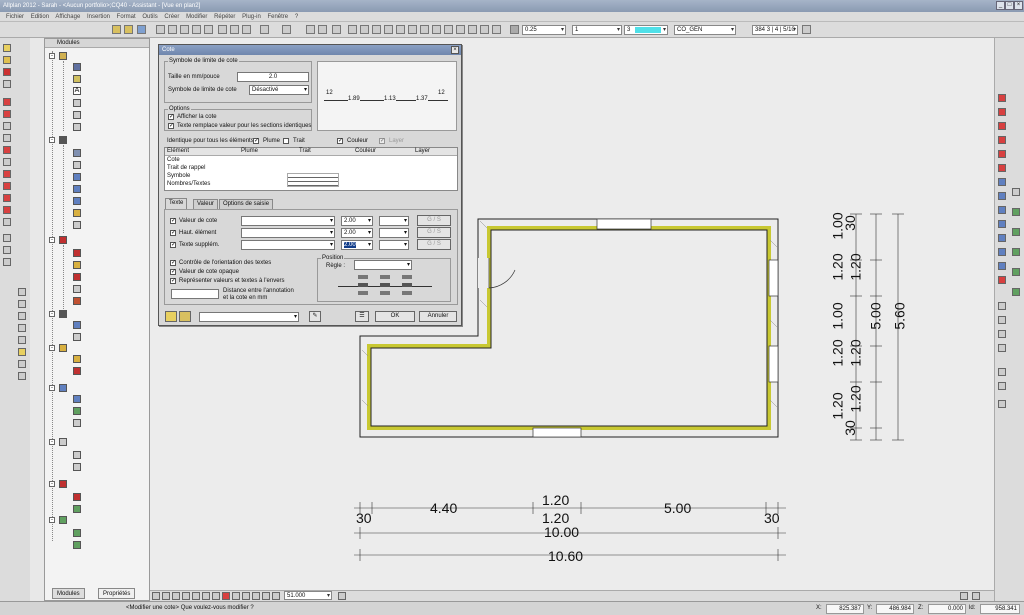 This screenshot has width=1024, height=615. Describe the element at coordinates (77, 153) in the screenshot. I see `module-walls-icon` at that location.